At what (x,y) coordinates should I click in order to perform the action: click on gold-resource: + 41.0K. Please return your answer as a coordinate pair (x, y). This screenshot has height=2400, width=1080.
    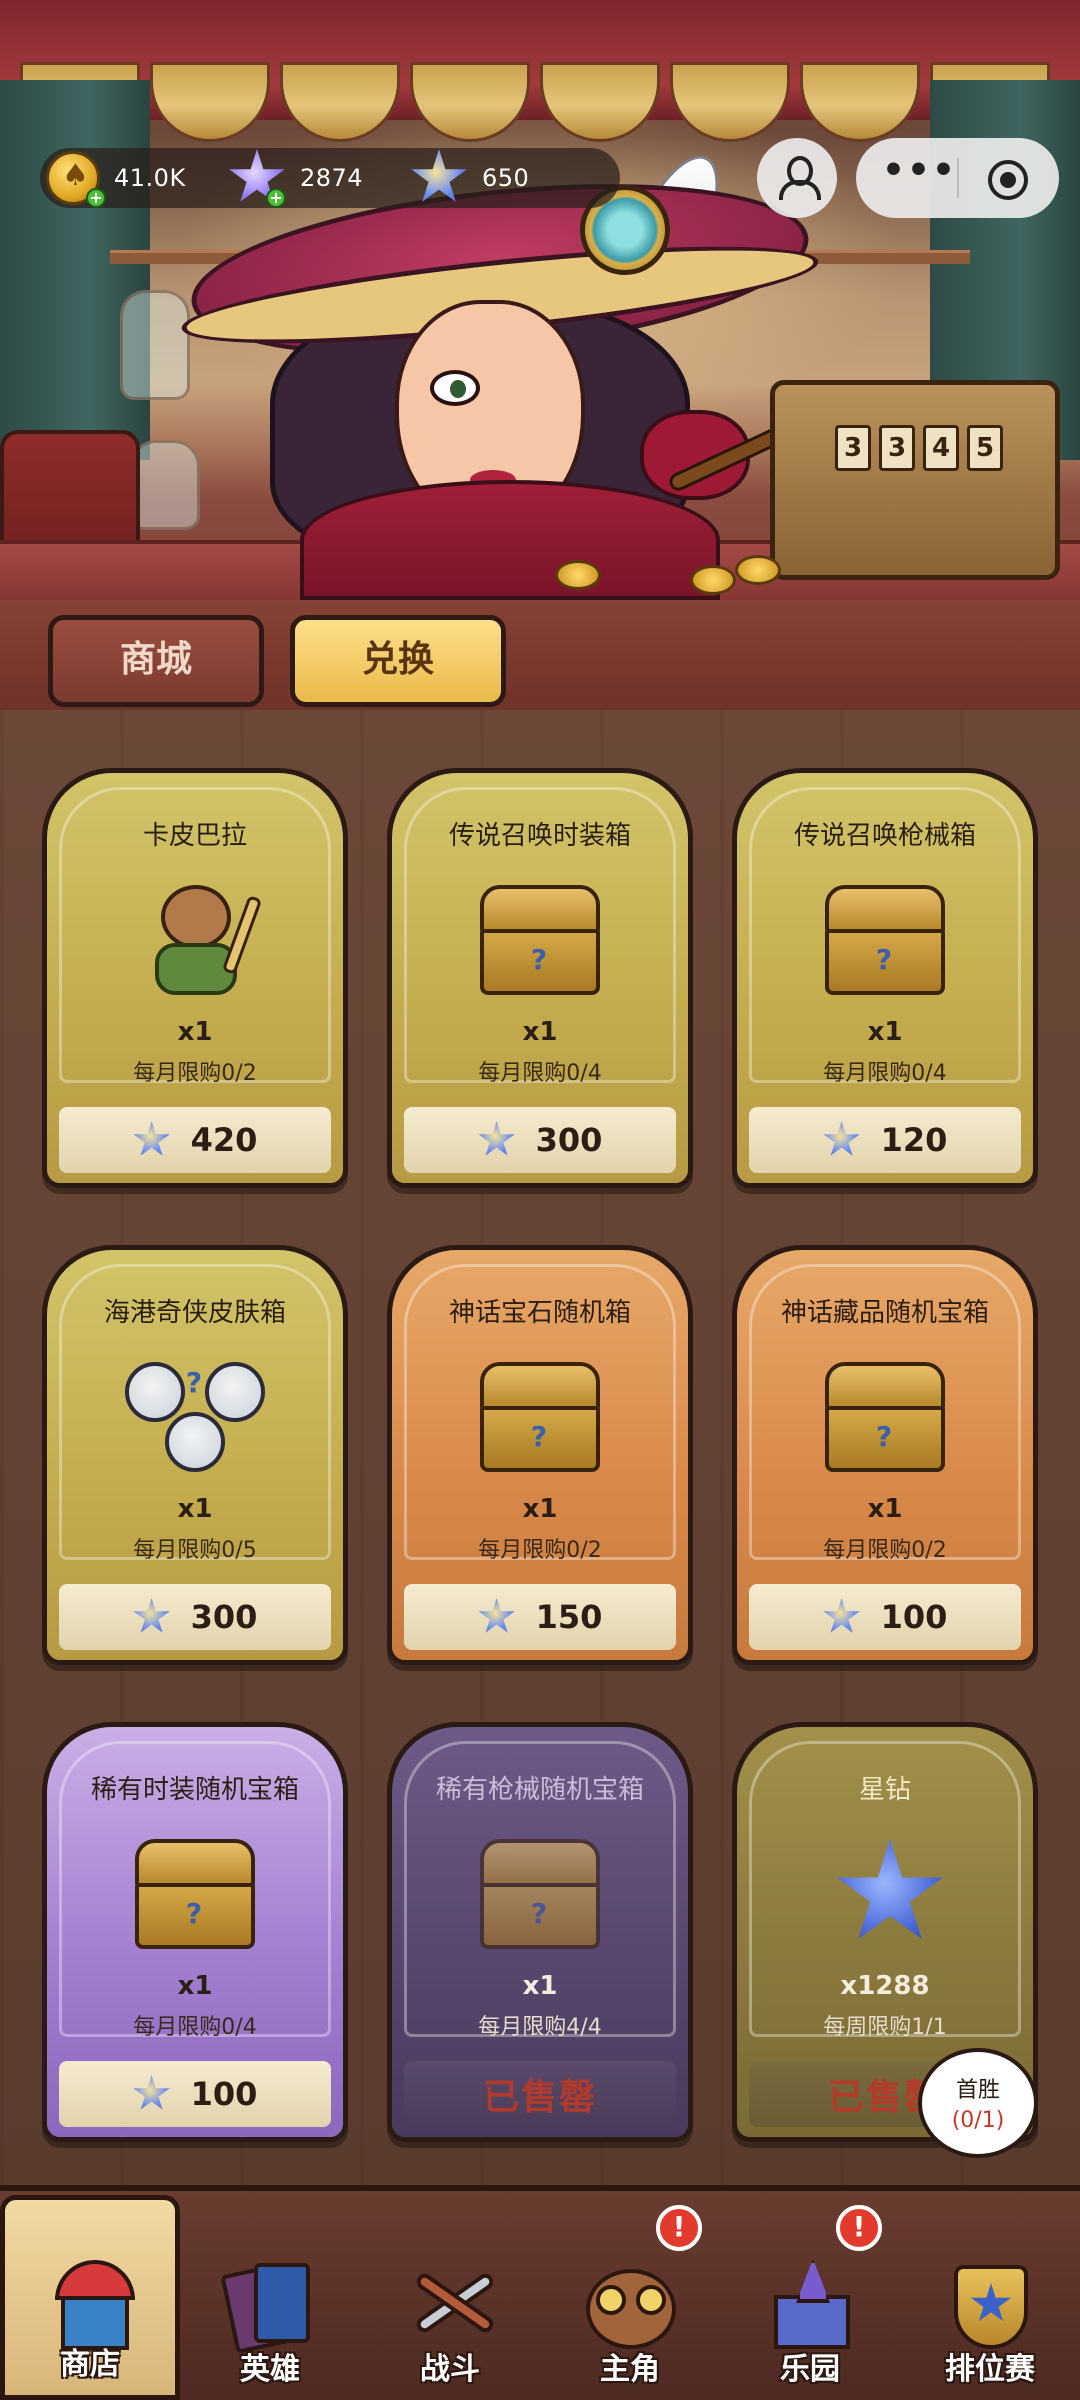
    Looking at the image, I should click on (116, 178).